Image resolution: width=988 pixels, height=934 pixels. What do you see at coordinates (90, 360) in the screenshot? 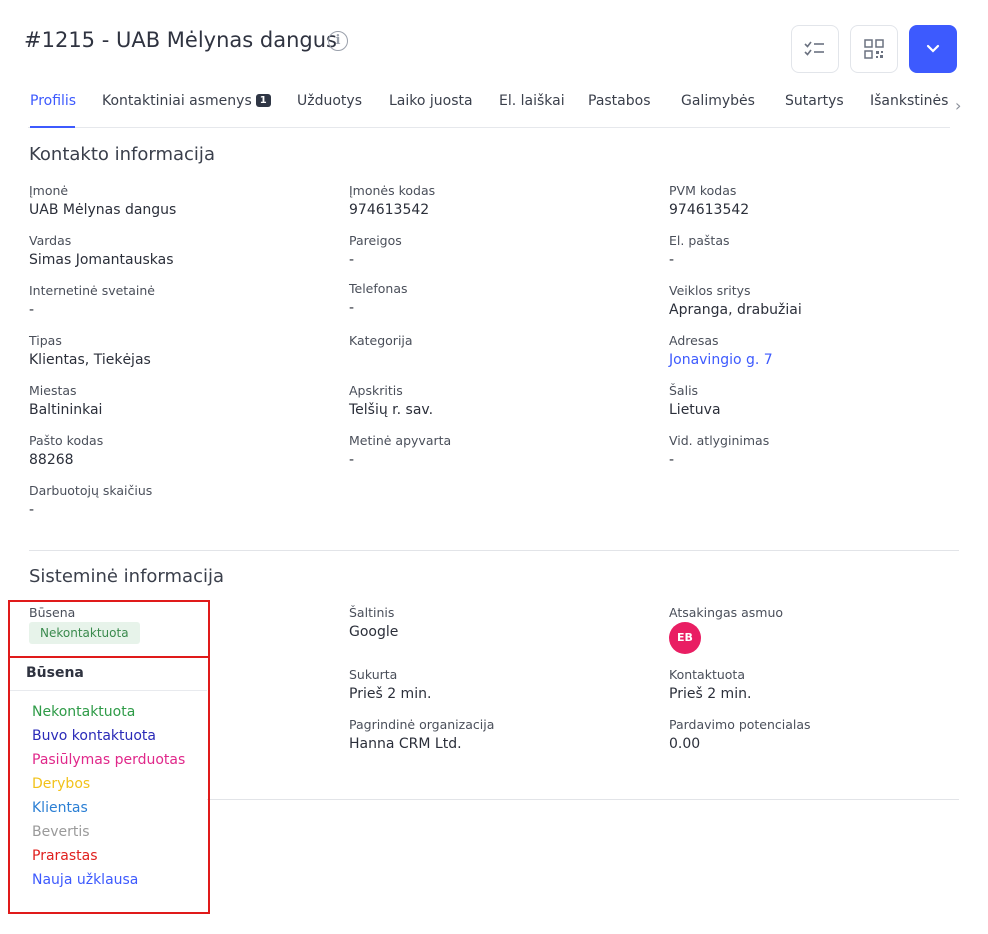
I see `field-value: Klientas, Tiekėjas` at bounding box center [90, 360].